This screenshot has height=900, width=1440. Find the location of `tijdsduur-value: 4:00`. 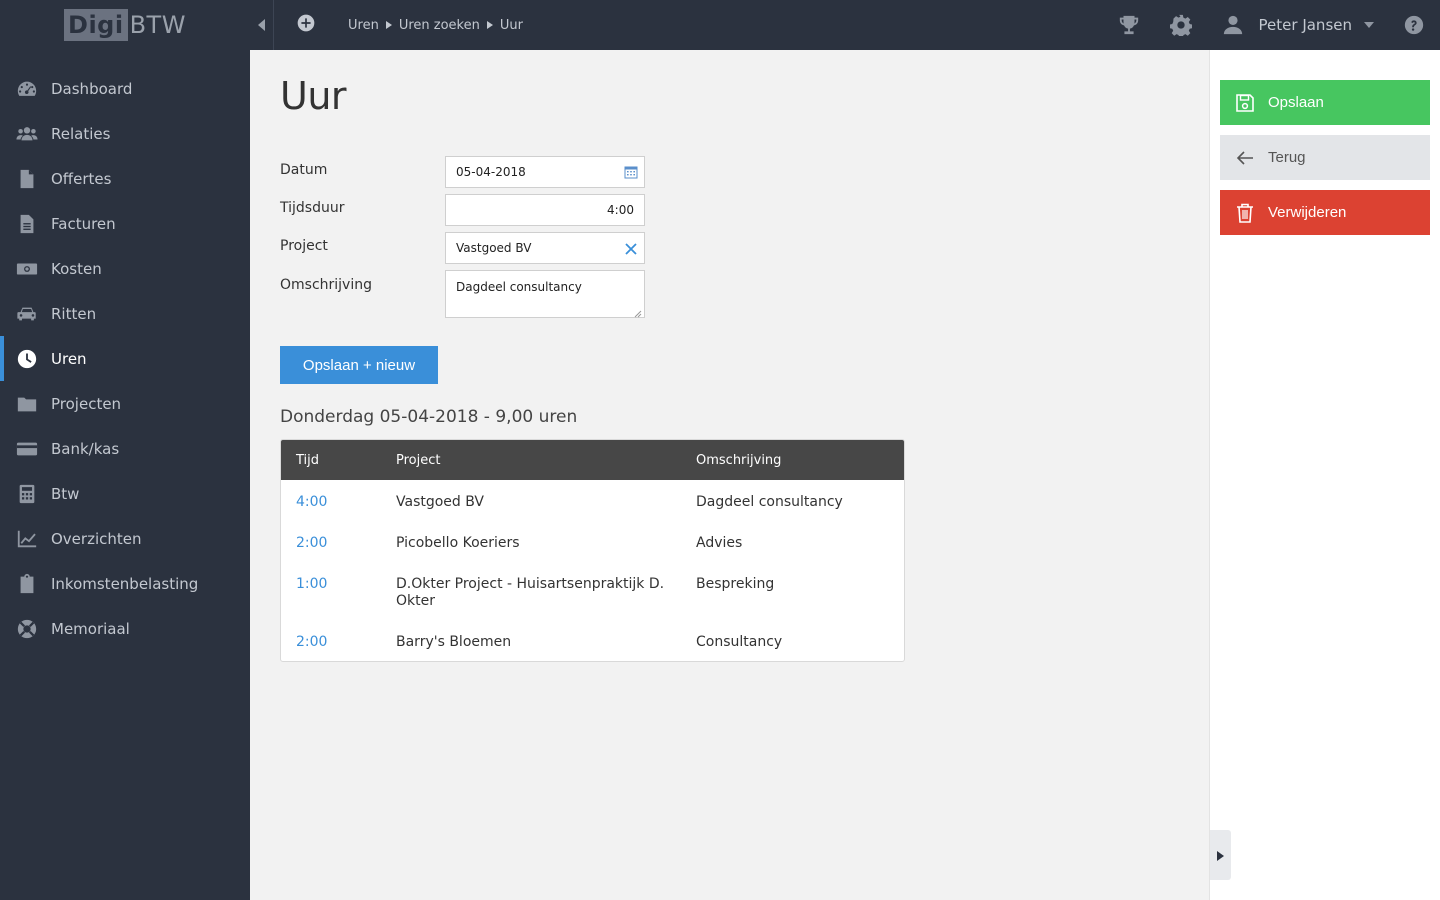

tijdsduur-value: 4:00 is located at coordinates (620, 210).